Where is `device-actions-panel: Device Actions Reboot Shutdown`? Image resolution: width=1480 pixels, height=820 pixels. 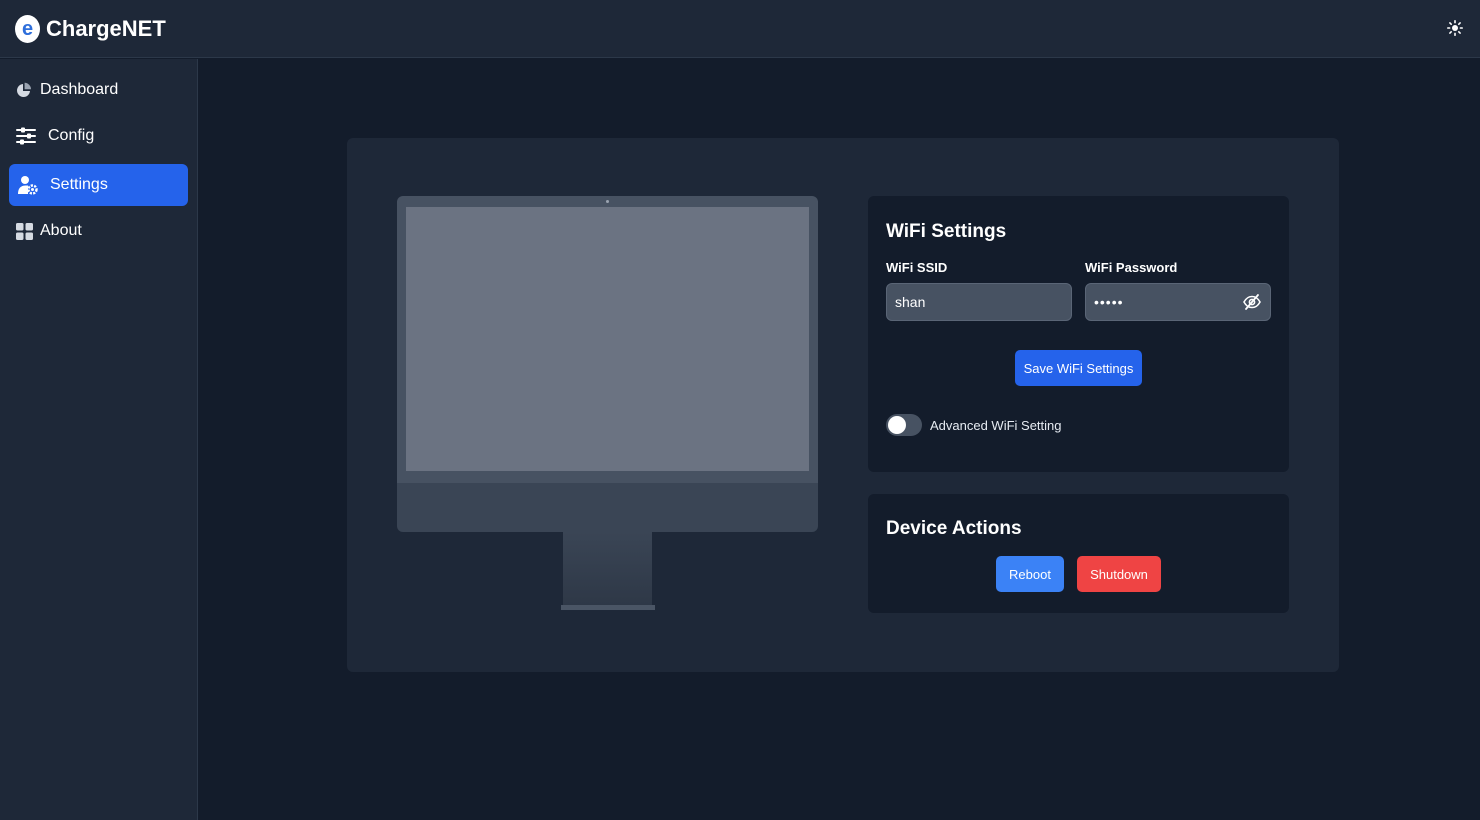 device-actions-panel: Device Actions Reboot Shutdown is located at coordinates (1078, 553).